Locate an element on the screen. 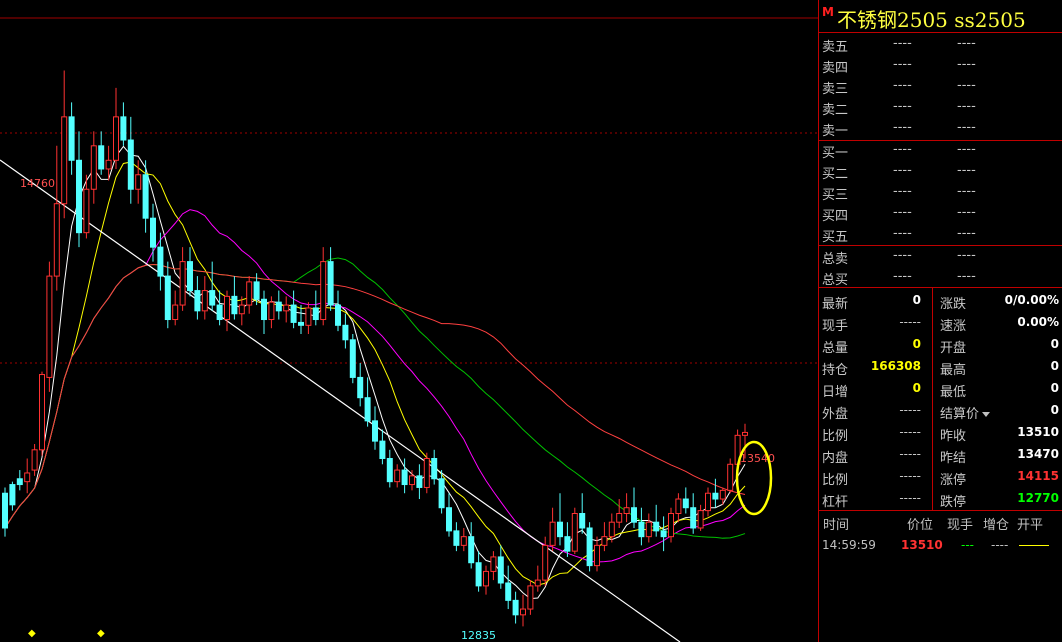  sell-level: 卖一 ---- ---- is located at coordinates (940, 128).